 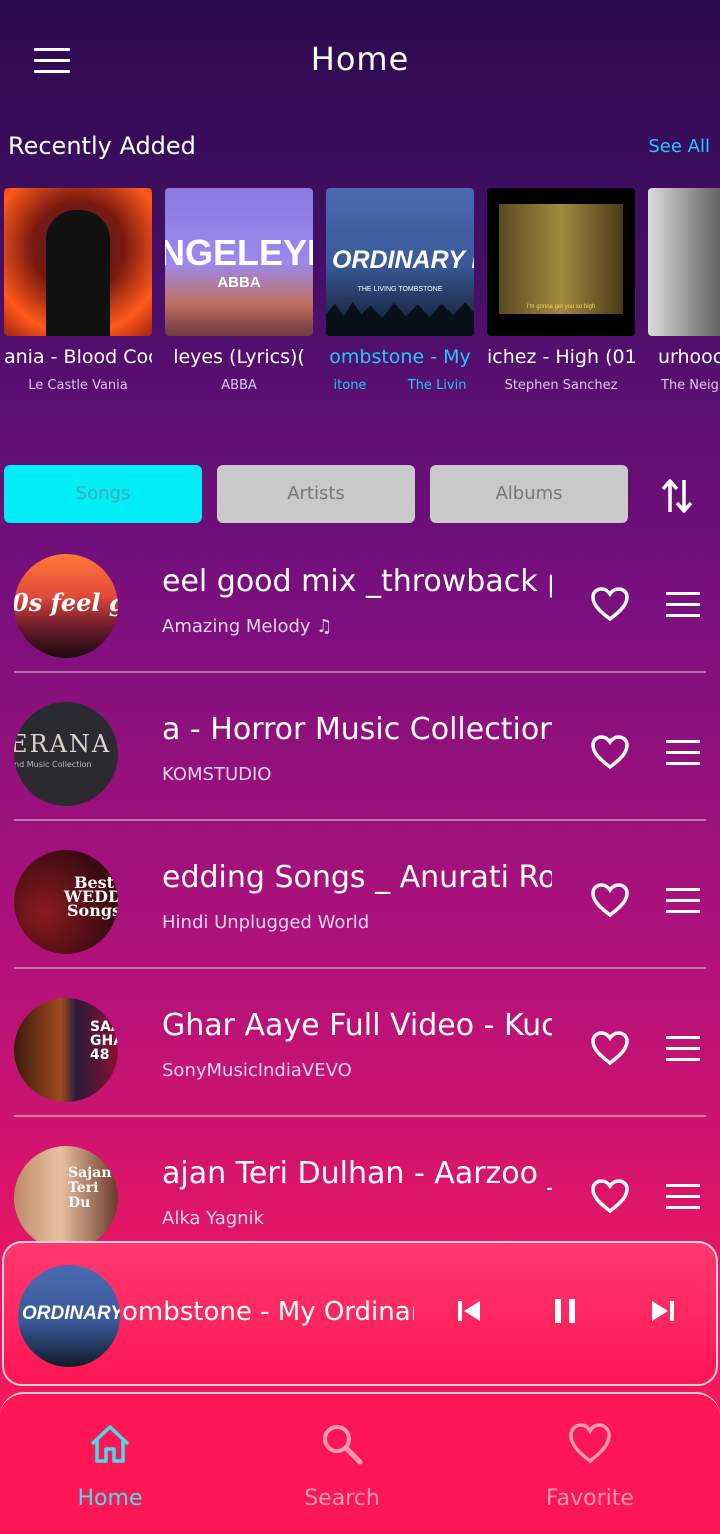 I want to click on song-artist: SonyMusicIndiaVEVO, so click(x=257, y=1070).